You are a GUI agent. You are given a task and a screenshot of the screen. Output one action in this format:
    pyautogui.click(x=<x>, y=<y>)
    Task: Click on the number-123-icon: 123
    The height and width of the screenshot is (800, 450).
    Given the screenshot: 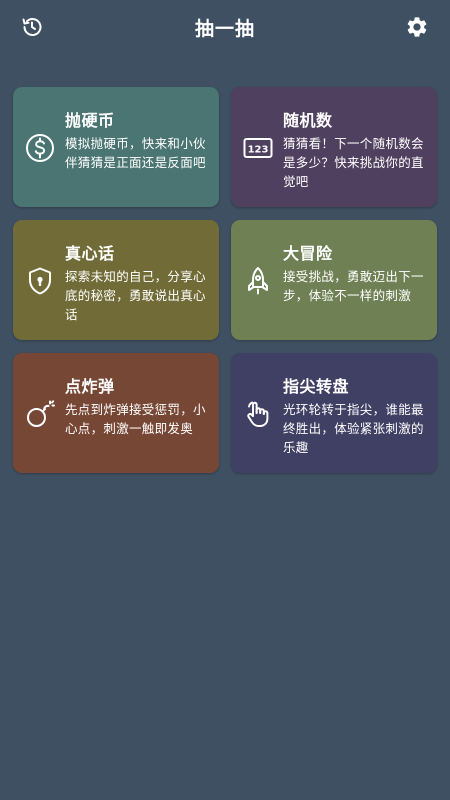 What is the action you would take?
    pyautogui.click(x=258, y=148)
    